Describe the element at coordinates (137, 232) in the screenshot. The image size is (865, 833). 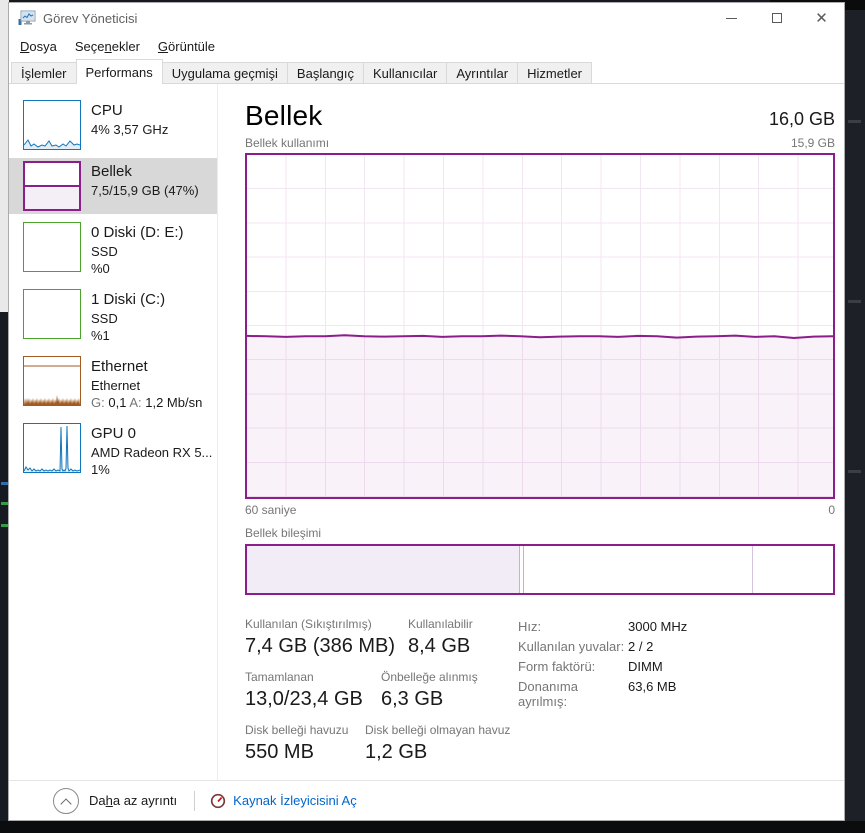
I see `disk0-title: 0 Diski (D: E:)` at that location.